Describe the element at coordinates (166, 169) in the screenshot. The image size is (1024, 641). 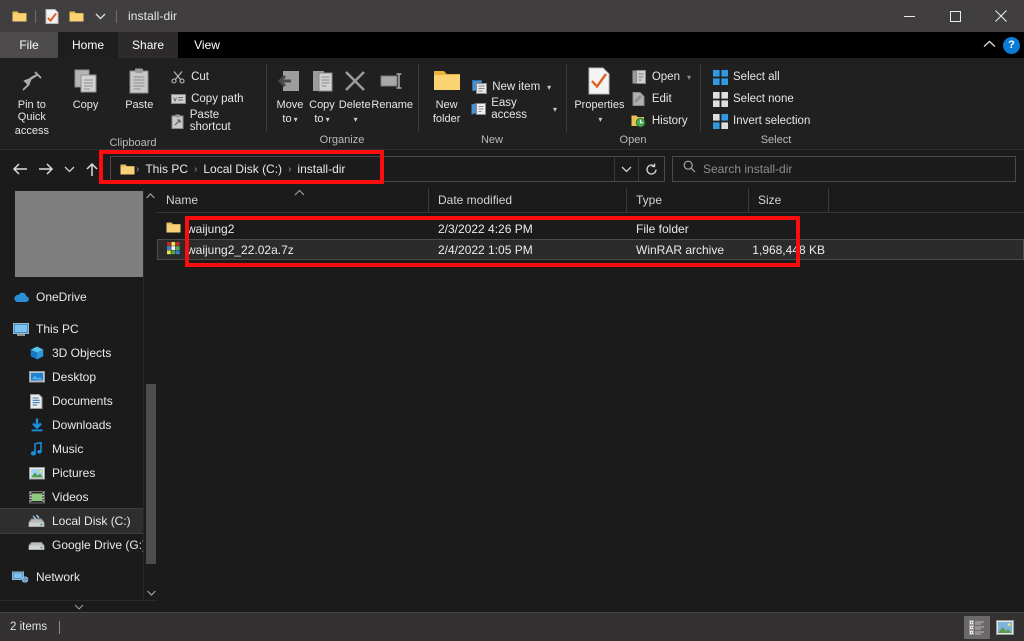
I see `breadcrumb-item-this-pc: This PC` at that location.